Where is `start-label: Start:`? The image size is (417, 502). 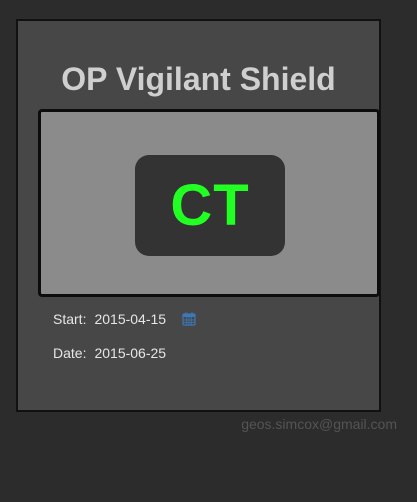 start-label: Start: is located at coordinates (70, 319).